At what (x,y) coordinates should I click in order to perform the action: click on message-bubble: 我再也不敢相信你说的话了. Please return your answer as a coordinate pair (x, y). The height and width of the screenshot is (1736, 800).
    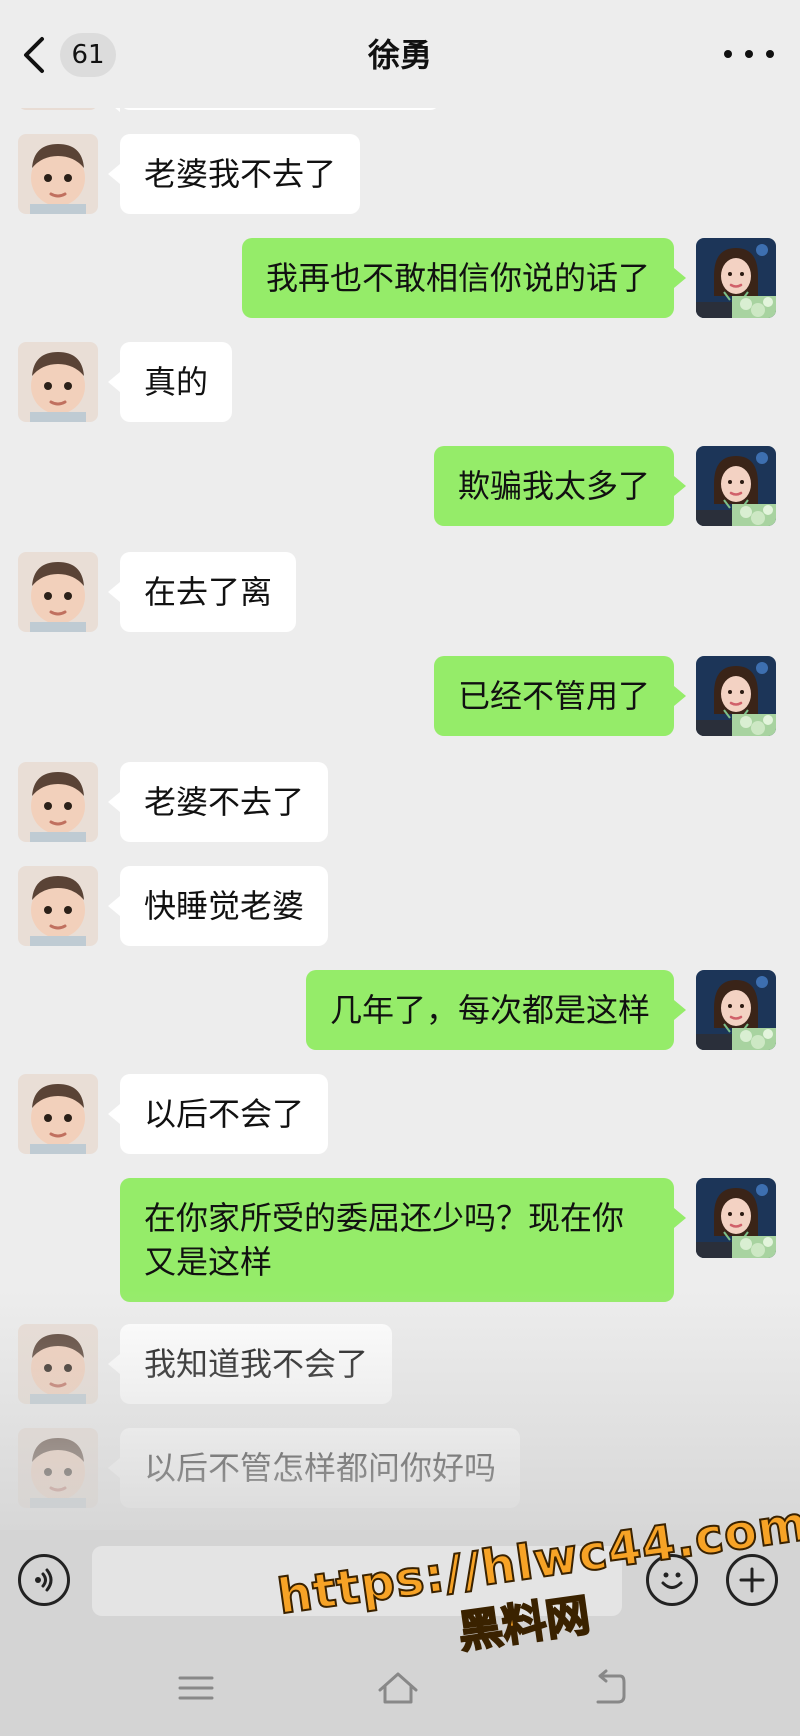
    Looking at the image, I should click on (464, 278).